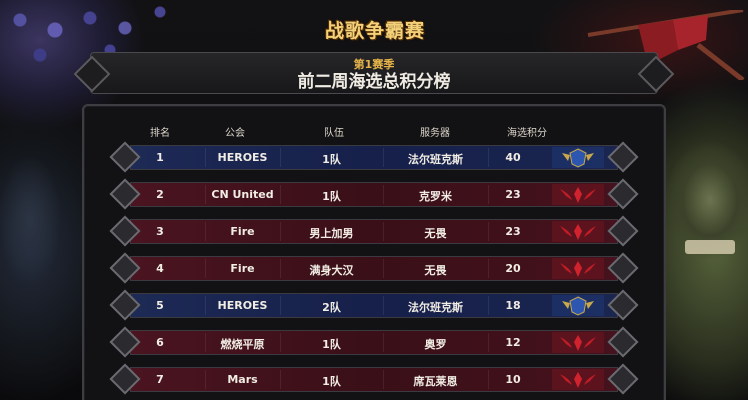 The height and width of the screenshot is (400, 748). I want to click on header-server: 服务器, so click(435, 133).